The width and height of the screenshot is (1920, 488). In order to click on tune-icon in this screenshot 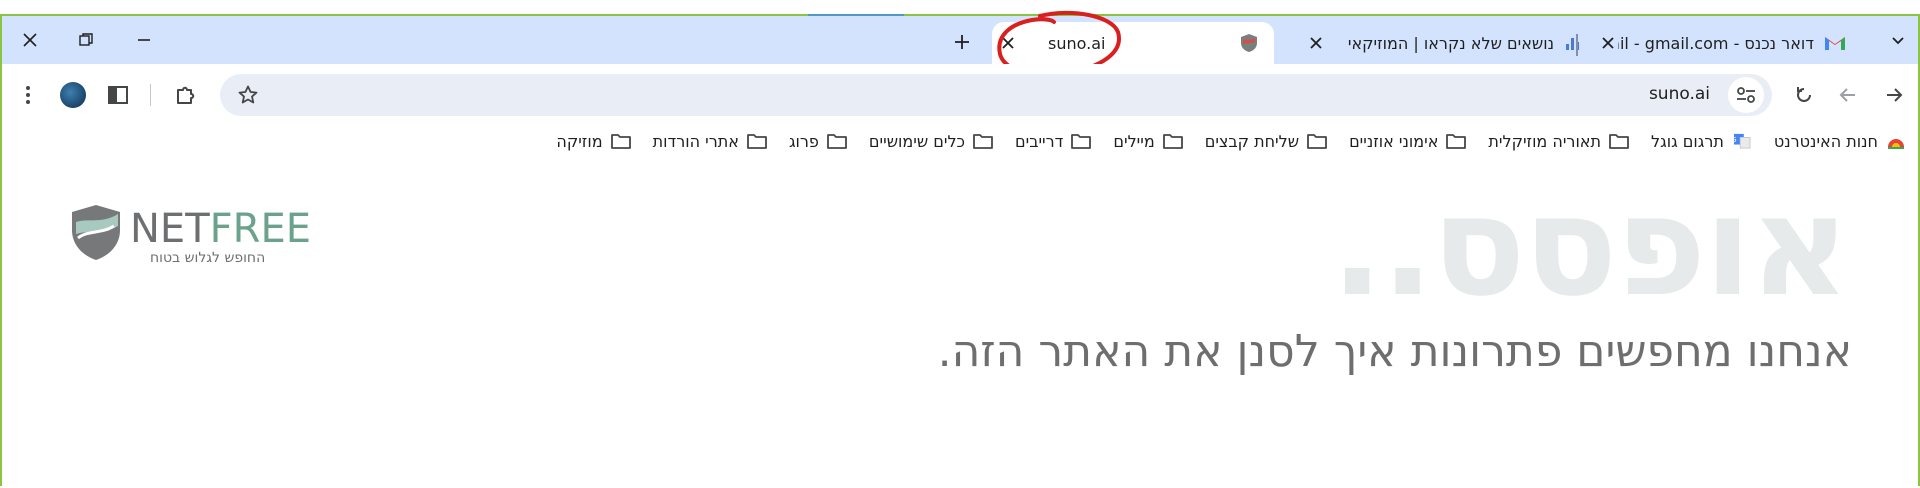, I will do `click(1746, 95)`.